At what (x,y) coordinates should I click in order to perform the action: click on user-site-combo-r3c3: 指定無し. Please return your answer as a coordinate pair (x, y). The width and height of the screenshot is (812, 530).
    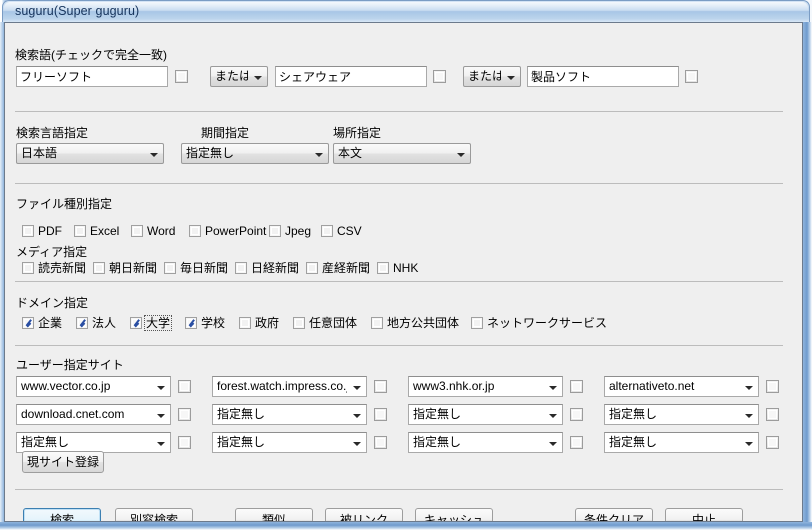
    Looking at the image, I should click on (485, 442).